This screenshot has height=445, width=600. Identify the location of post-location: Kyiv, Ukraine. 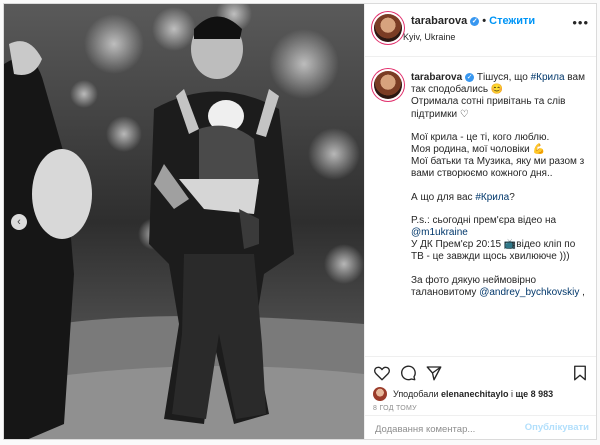
(429, 37).